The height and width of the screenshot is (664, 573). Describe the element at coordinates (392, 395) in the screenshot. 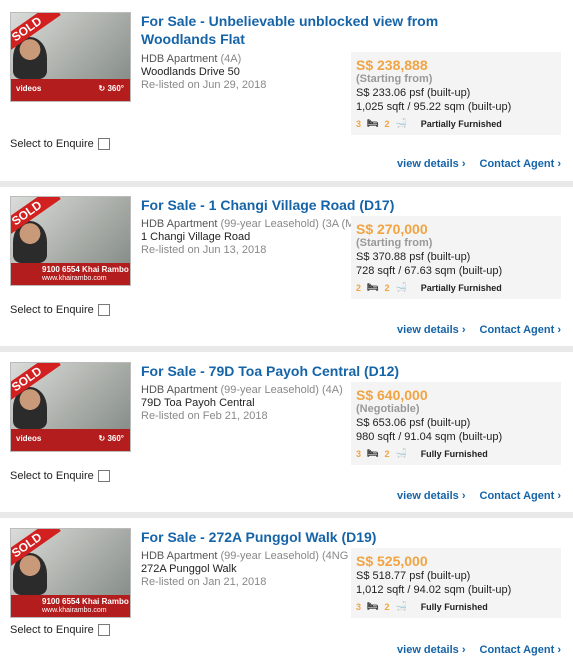

I see `price: S$ 640,000` at that location.